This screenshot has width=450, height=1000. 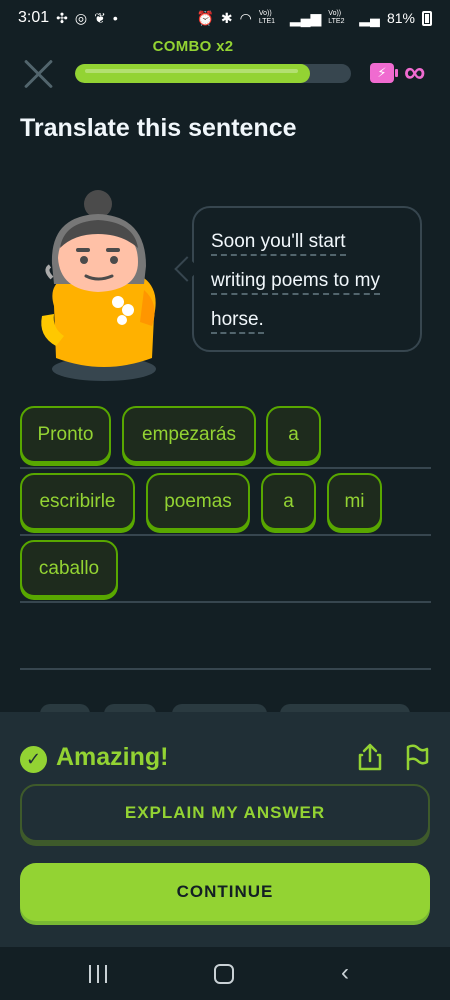 What do you see at coordinates (267, 17) in the screenshot?
I see `network-label-1: Vo)) LTE1` at bounding box center [267, 17].